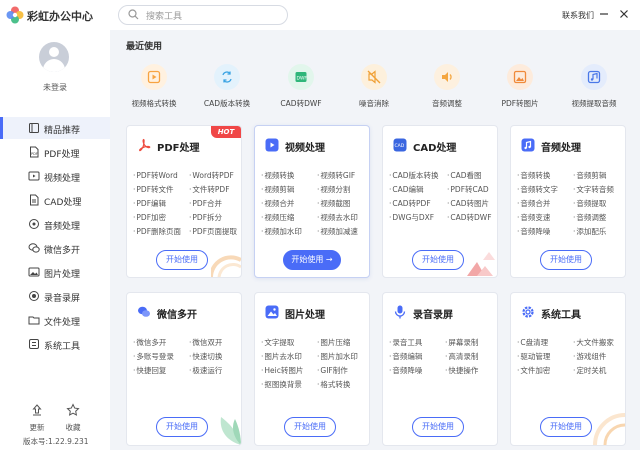  Describe the element at coordinates (568, 369) in the screenshot. I see `system-card: 系统工具 C盘清理 大文件搬家 驱动管理 游戏组件 文件加密 定时关机 开始使用` at that location.